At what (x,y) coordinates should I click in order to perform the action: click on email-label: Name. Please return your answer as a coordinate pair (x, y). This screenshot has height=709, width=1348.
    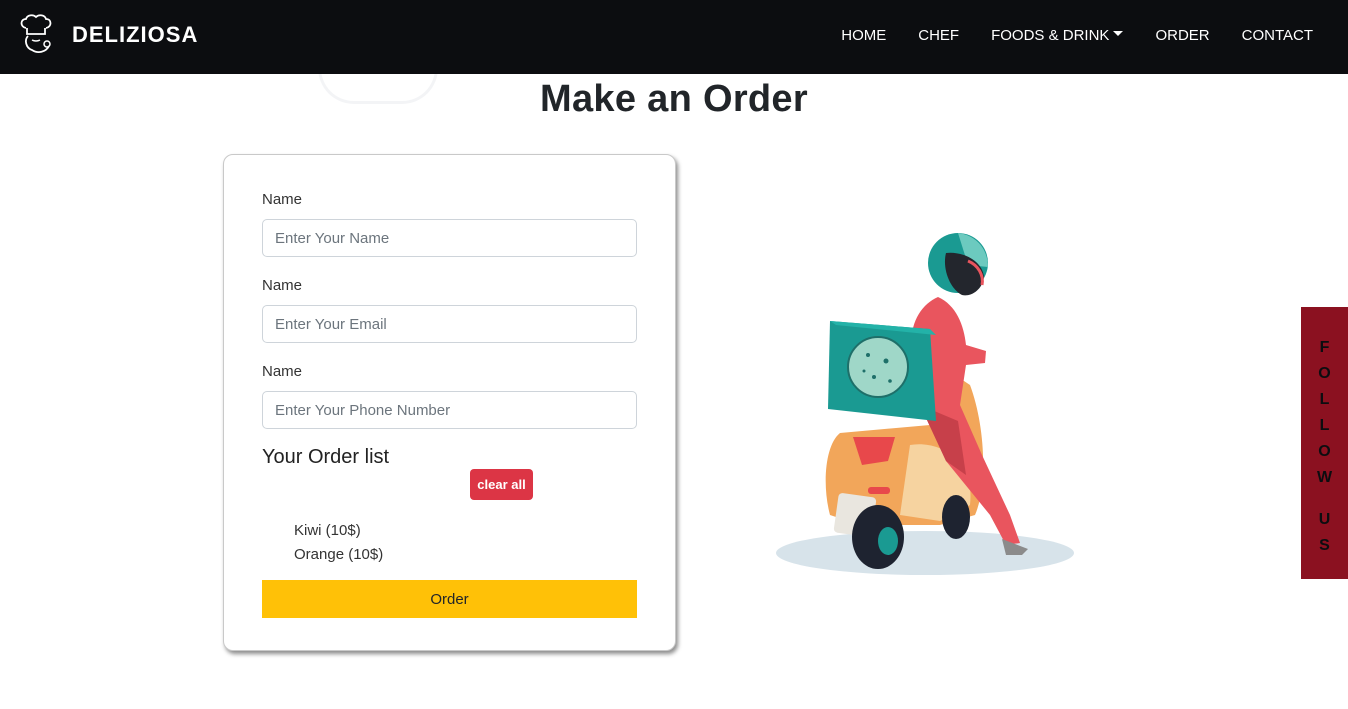
    Looking at the image, I should click on (282, 285).